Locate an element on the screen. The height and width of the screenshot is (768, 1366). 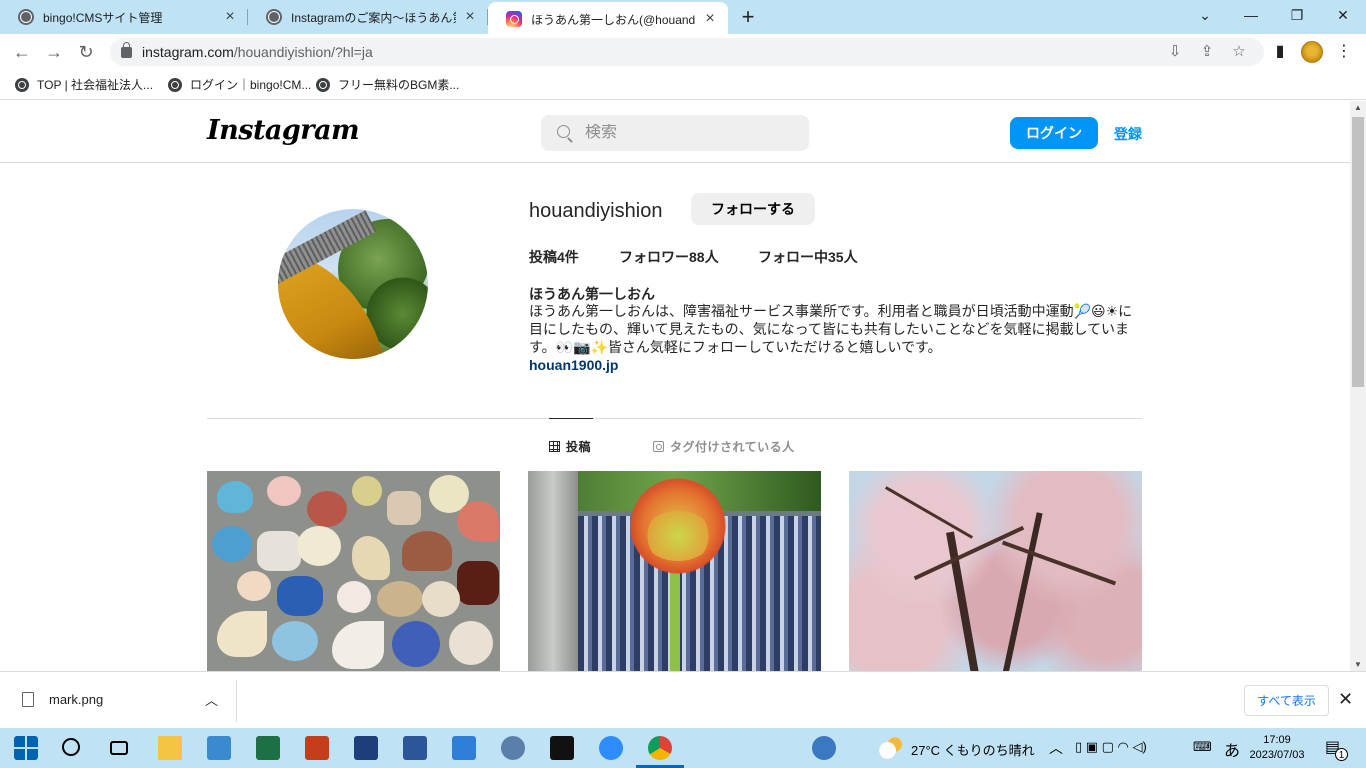
reload-button: ↻ is located at coordinates (86, 52).